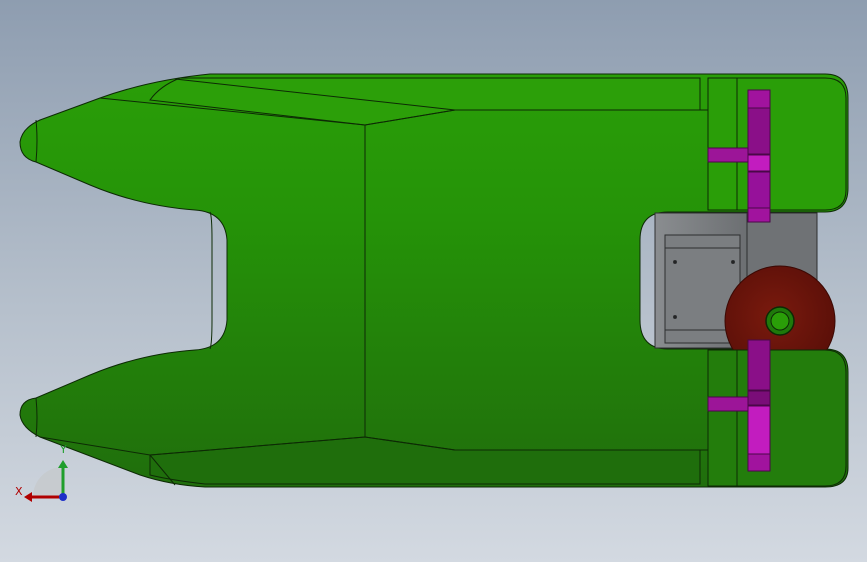 Image resolution: width=867 pixels, height=562 pixels. Describe the element at coordinates (780, 321) in the screenshot. I see `wheel-hub-inner` at that location.